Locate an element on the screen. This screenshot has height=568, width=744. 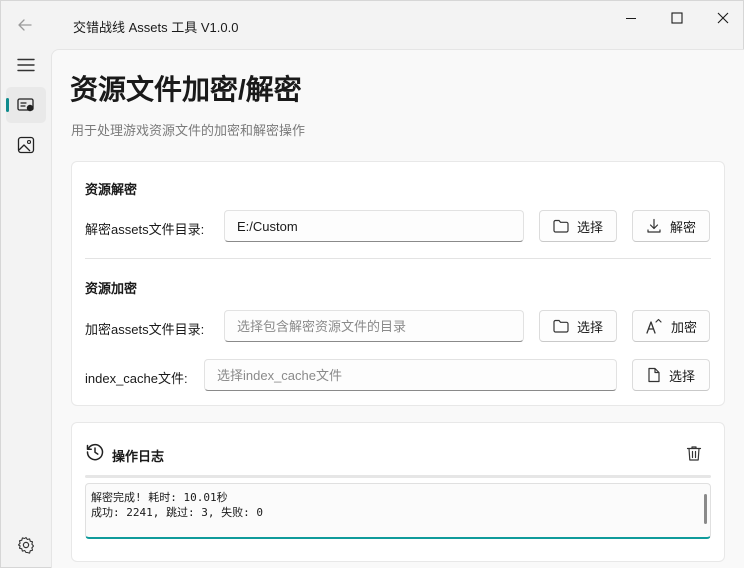
download-icon is located at coordinates (654, 225).